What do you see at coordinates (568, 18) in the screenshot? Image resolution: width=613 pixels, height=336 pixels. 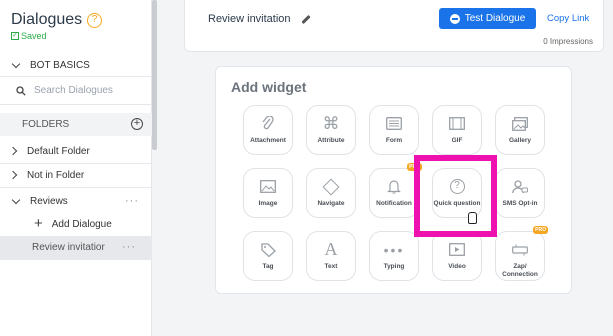 I see `copy-link: Copy Link` at bounding box center [568, 18].